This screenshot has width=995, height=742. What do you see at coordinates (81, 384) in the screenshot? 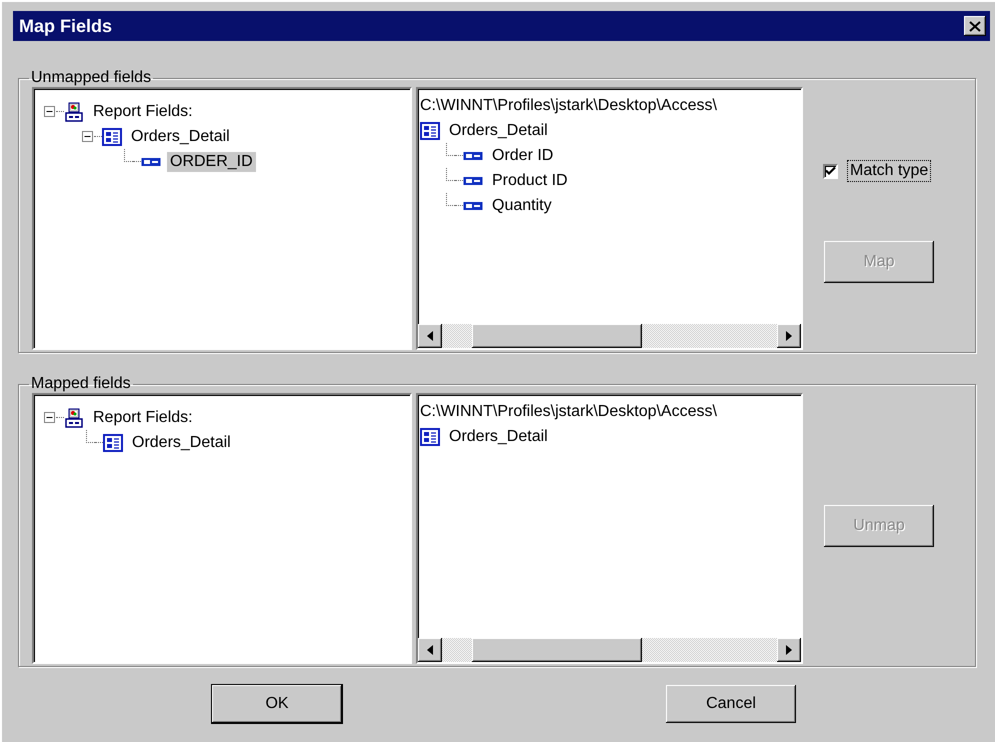
I see `group-label: Mapped fields` at bounding box center [81, 384].